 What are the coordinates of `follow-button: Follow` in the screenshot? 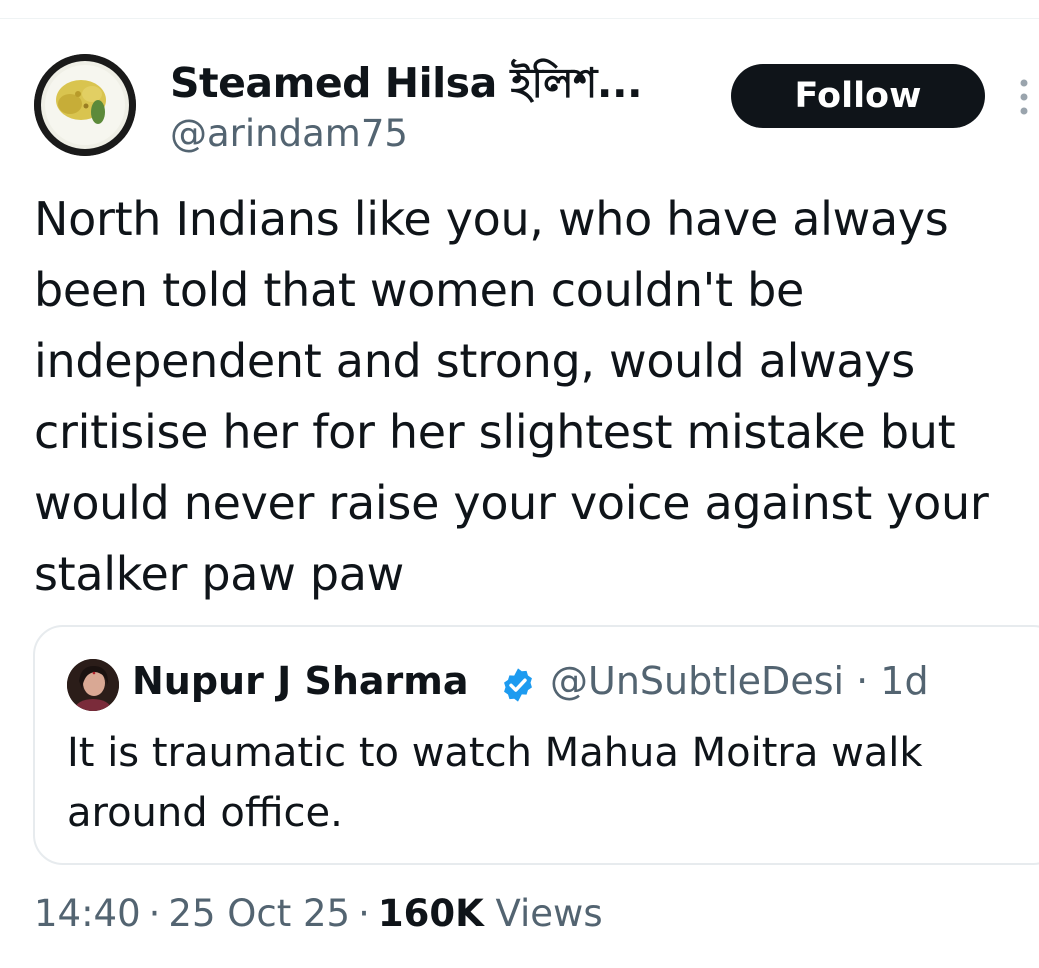 It's located at (858, 96).